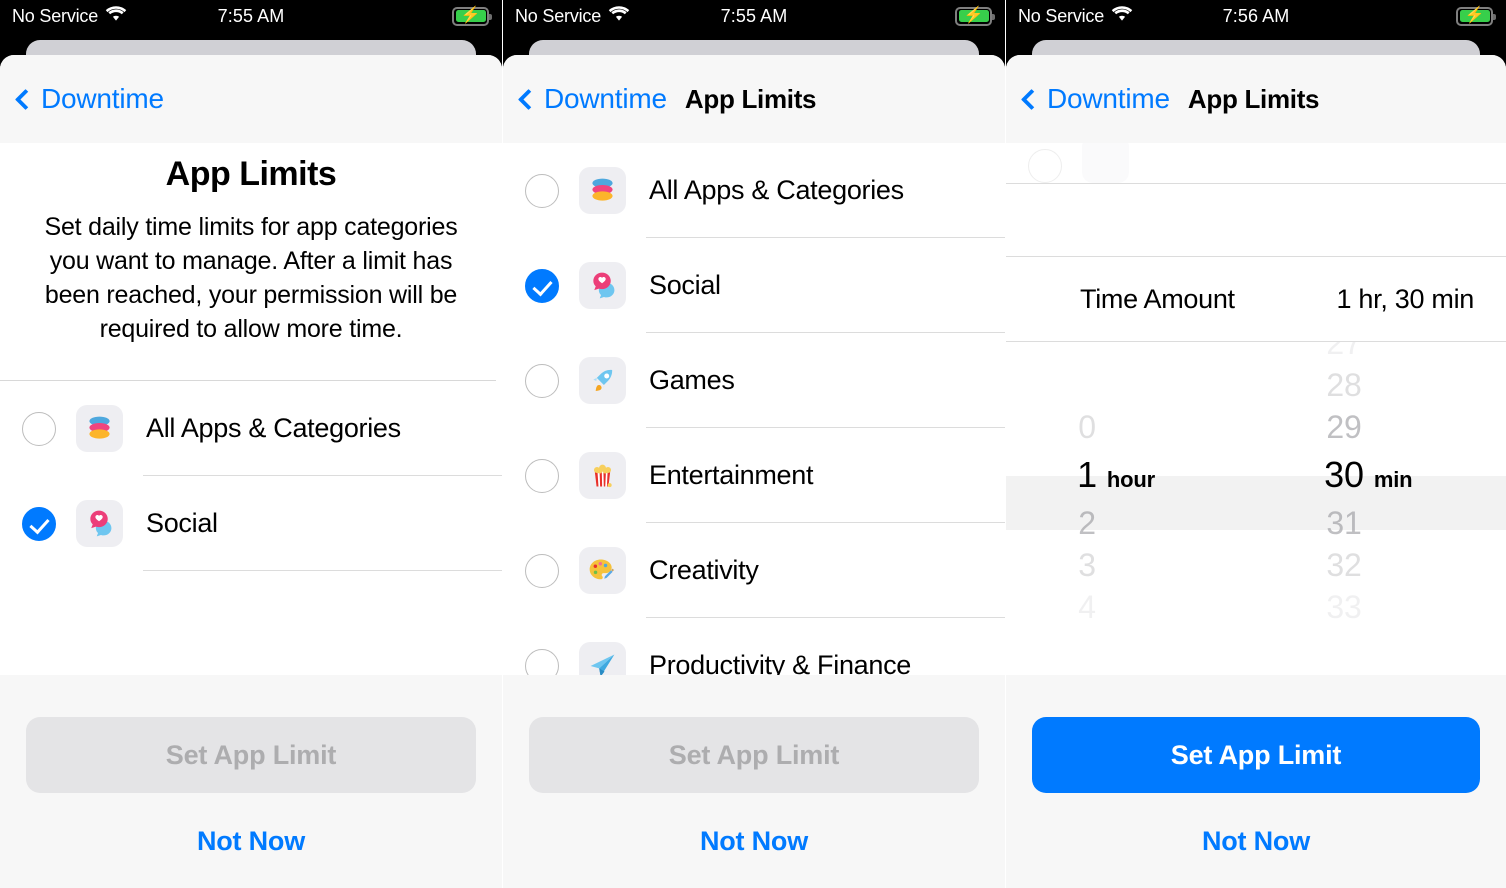 This screenshot has width=1506, height=888. What do you see at coordinates (1381, 427) in the screenshot?
I see `picker-option: 29min` at bounding box center [1381, 427].